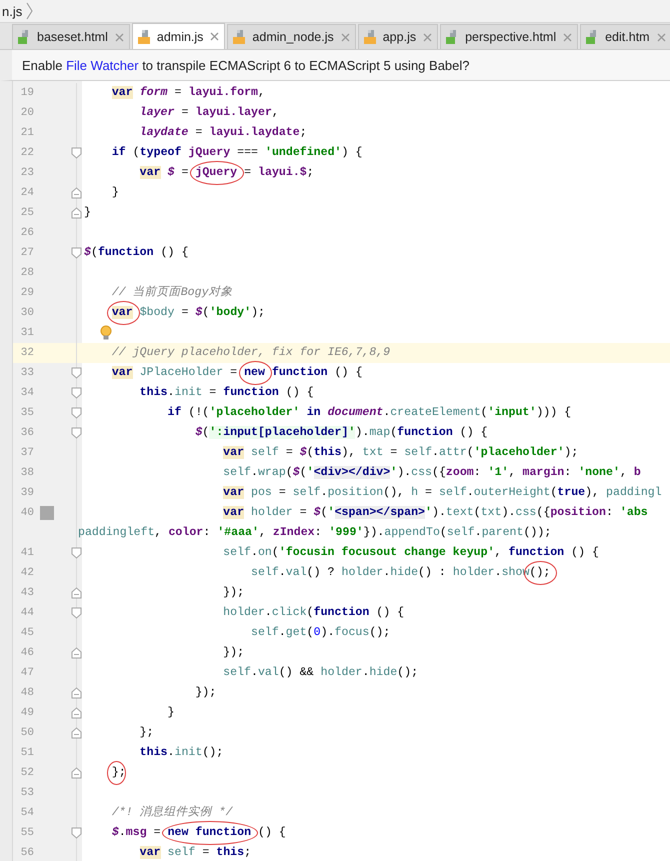  I want to click on line-number: 43, so click(27, 593).